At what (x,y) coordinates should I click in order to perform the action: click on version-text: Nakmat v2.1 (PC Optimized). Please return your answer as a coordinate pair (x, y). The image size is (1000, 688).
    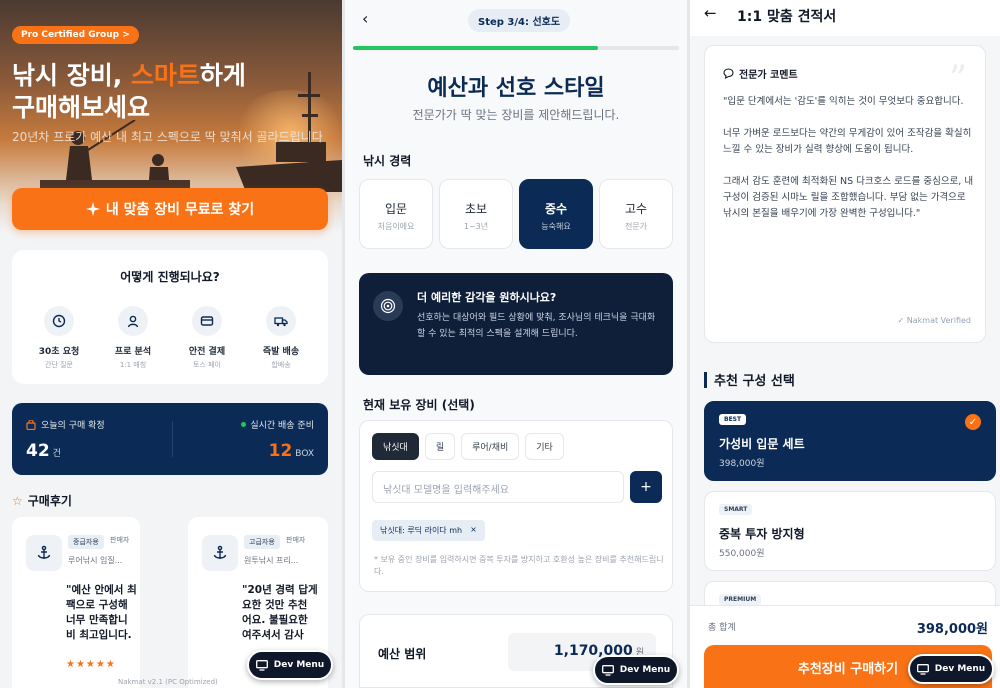
    Looking at the image, I should click on (168, 682).